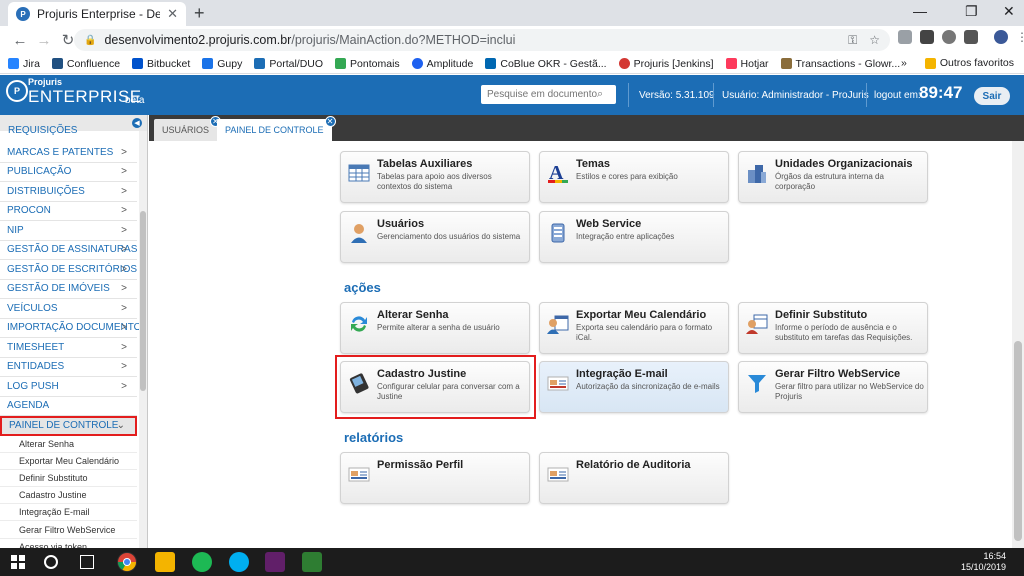 This screenshot has width=1024, height=576. I want to click on collapse-sidebar-icon: ◀, so click(137, 123).